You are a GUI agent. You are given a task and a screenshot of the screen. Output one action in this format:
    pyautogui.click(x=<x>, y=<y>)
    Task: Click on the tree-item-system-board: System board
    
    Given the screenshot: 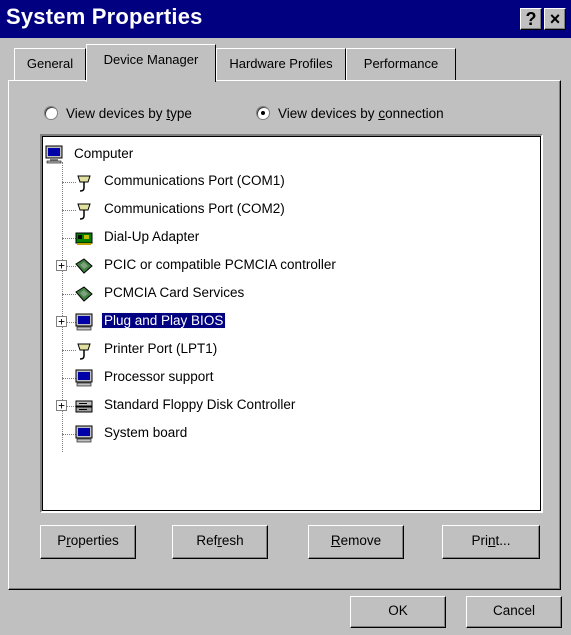 What is the action you would take?
    pyautogui.click(x=291, y=434)
    